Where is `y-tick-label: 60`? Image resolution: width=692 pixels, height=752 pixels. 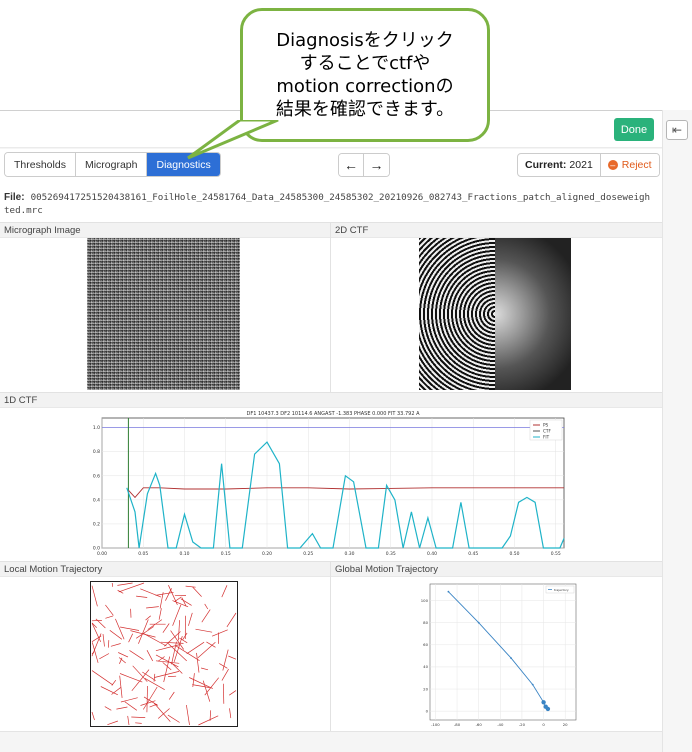
y-tick-label: 60 is located at coordinates (425, 644).